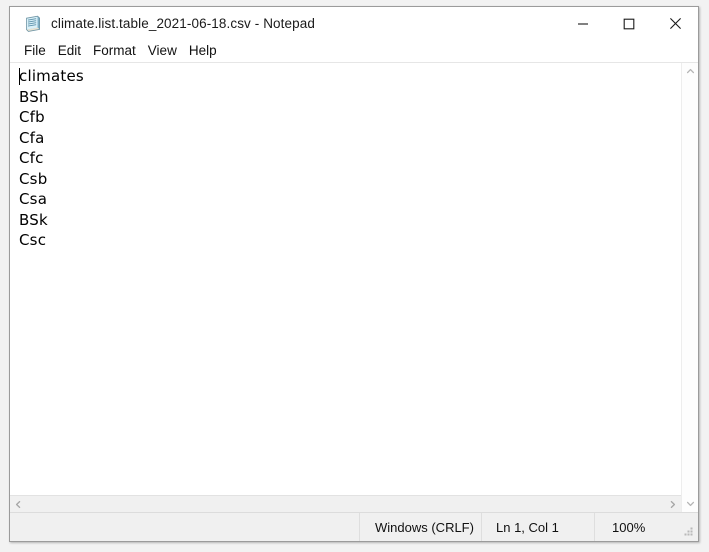 The width and height of the screenshot is (709, 552). I want to click on minimize-button, so click(583, 23).